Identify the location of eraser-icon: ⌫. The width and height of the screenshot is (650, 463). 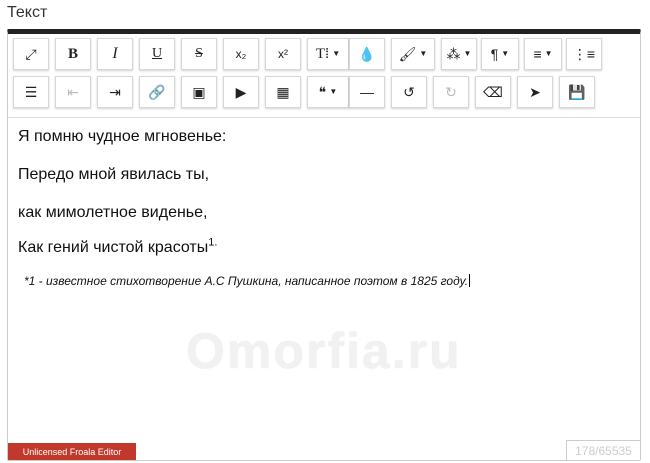
(493, 92).